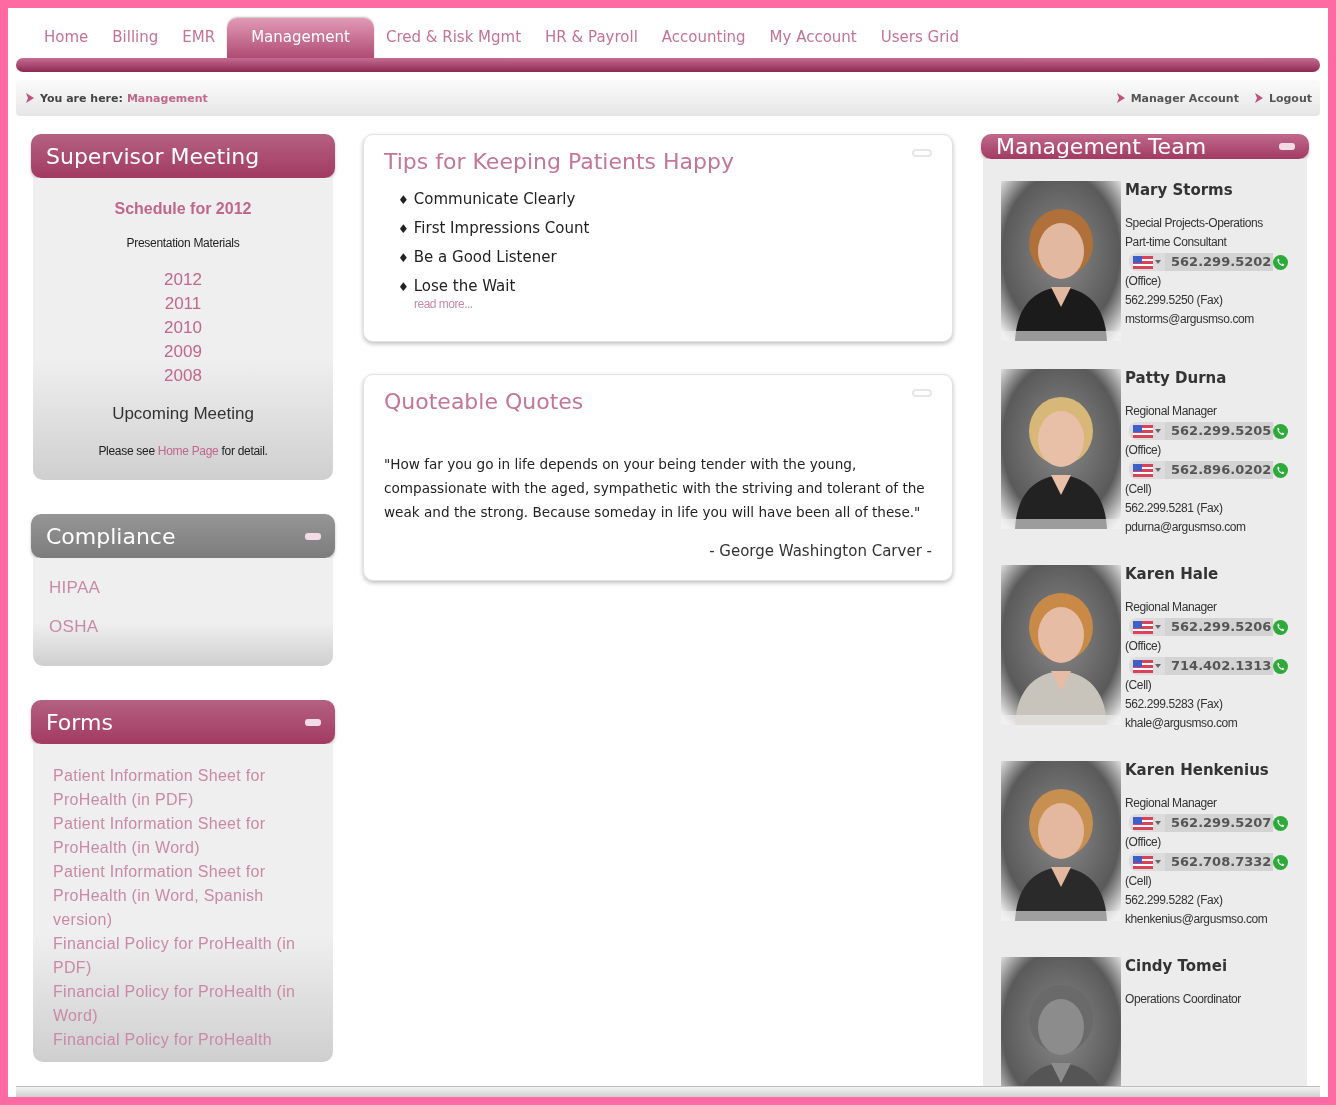 The image size is (1336, 1105). I want to click on email-link: mstorms@argusmso.com, so click(1207, 319).